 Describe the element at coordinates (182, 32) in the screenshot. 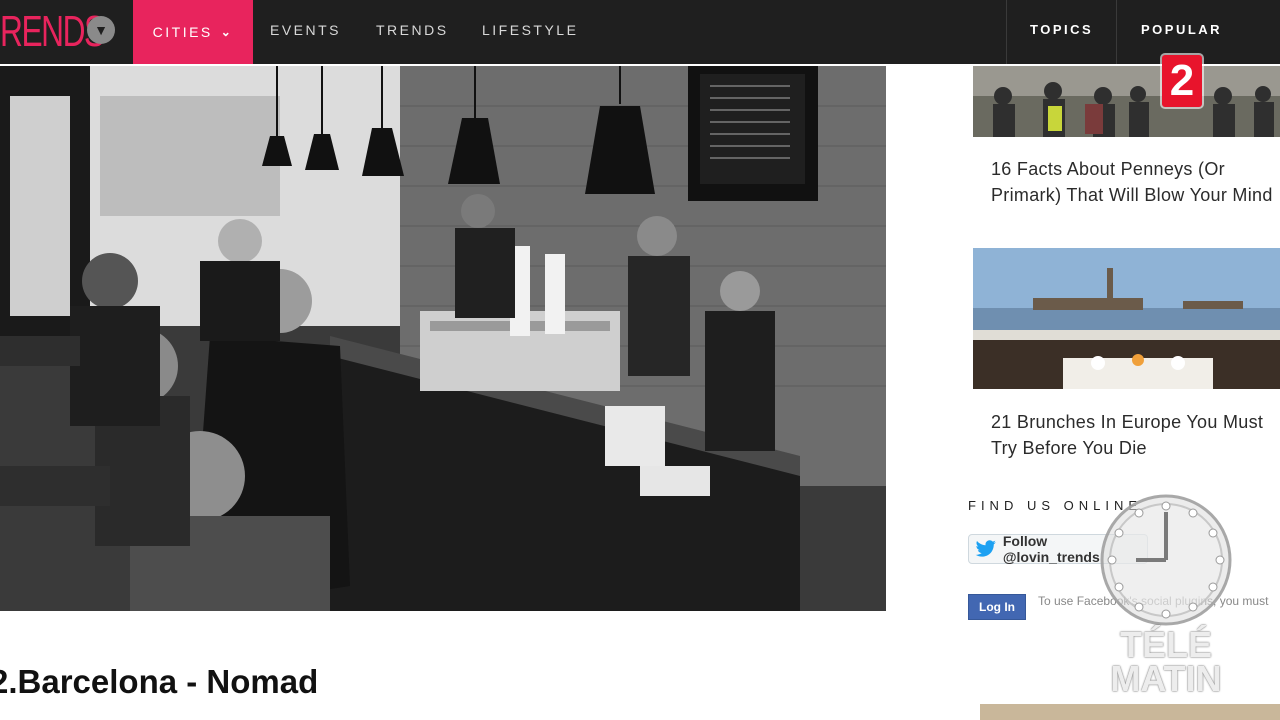

I see `nav-cities-label: CITIES` at that location.